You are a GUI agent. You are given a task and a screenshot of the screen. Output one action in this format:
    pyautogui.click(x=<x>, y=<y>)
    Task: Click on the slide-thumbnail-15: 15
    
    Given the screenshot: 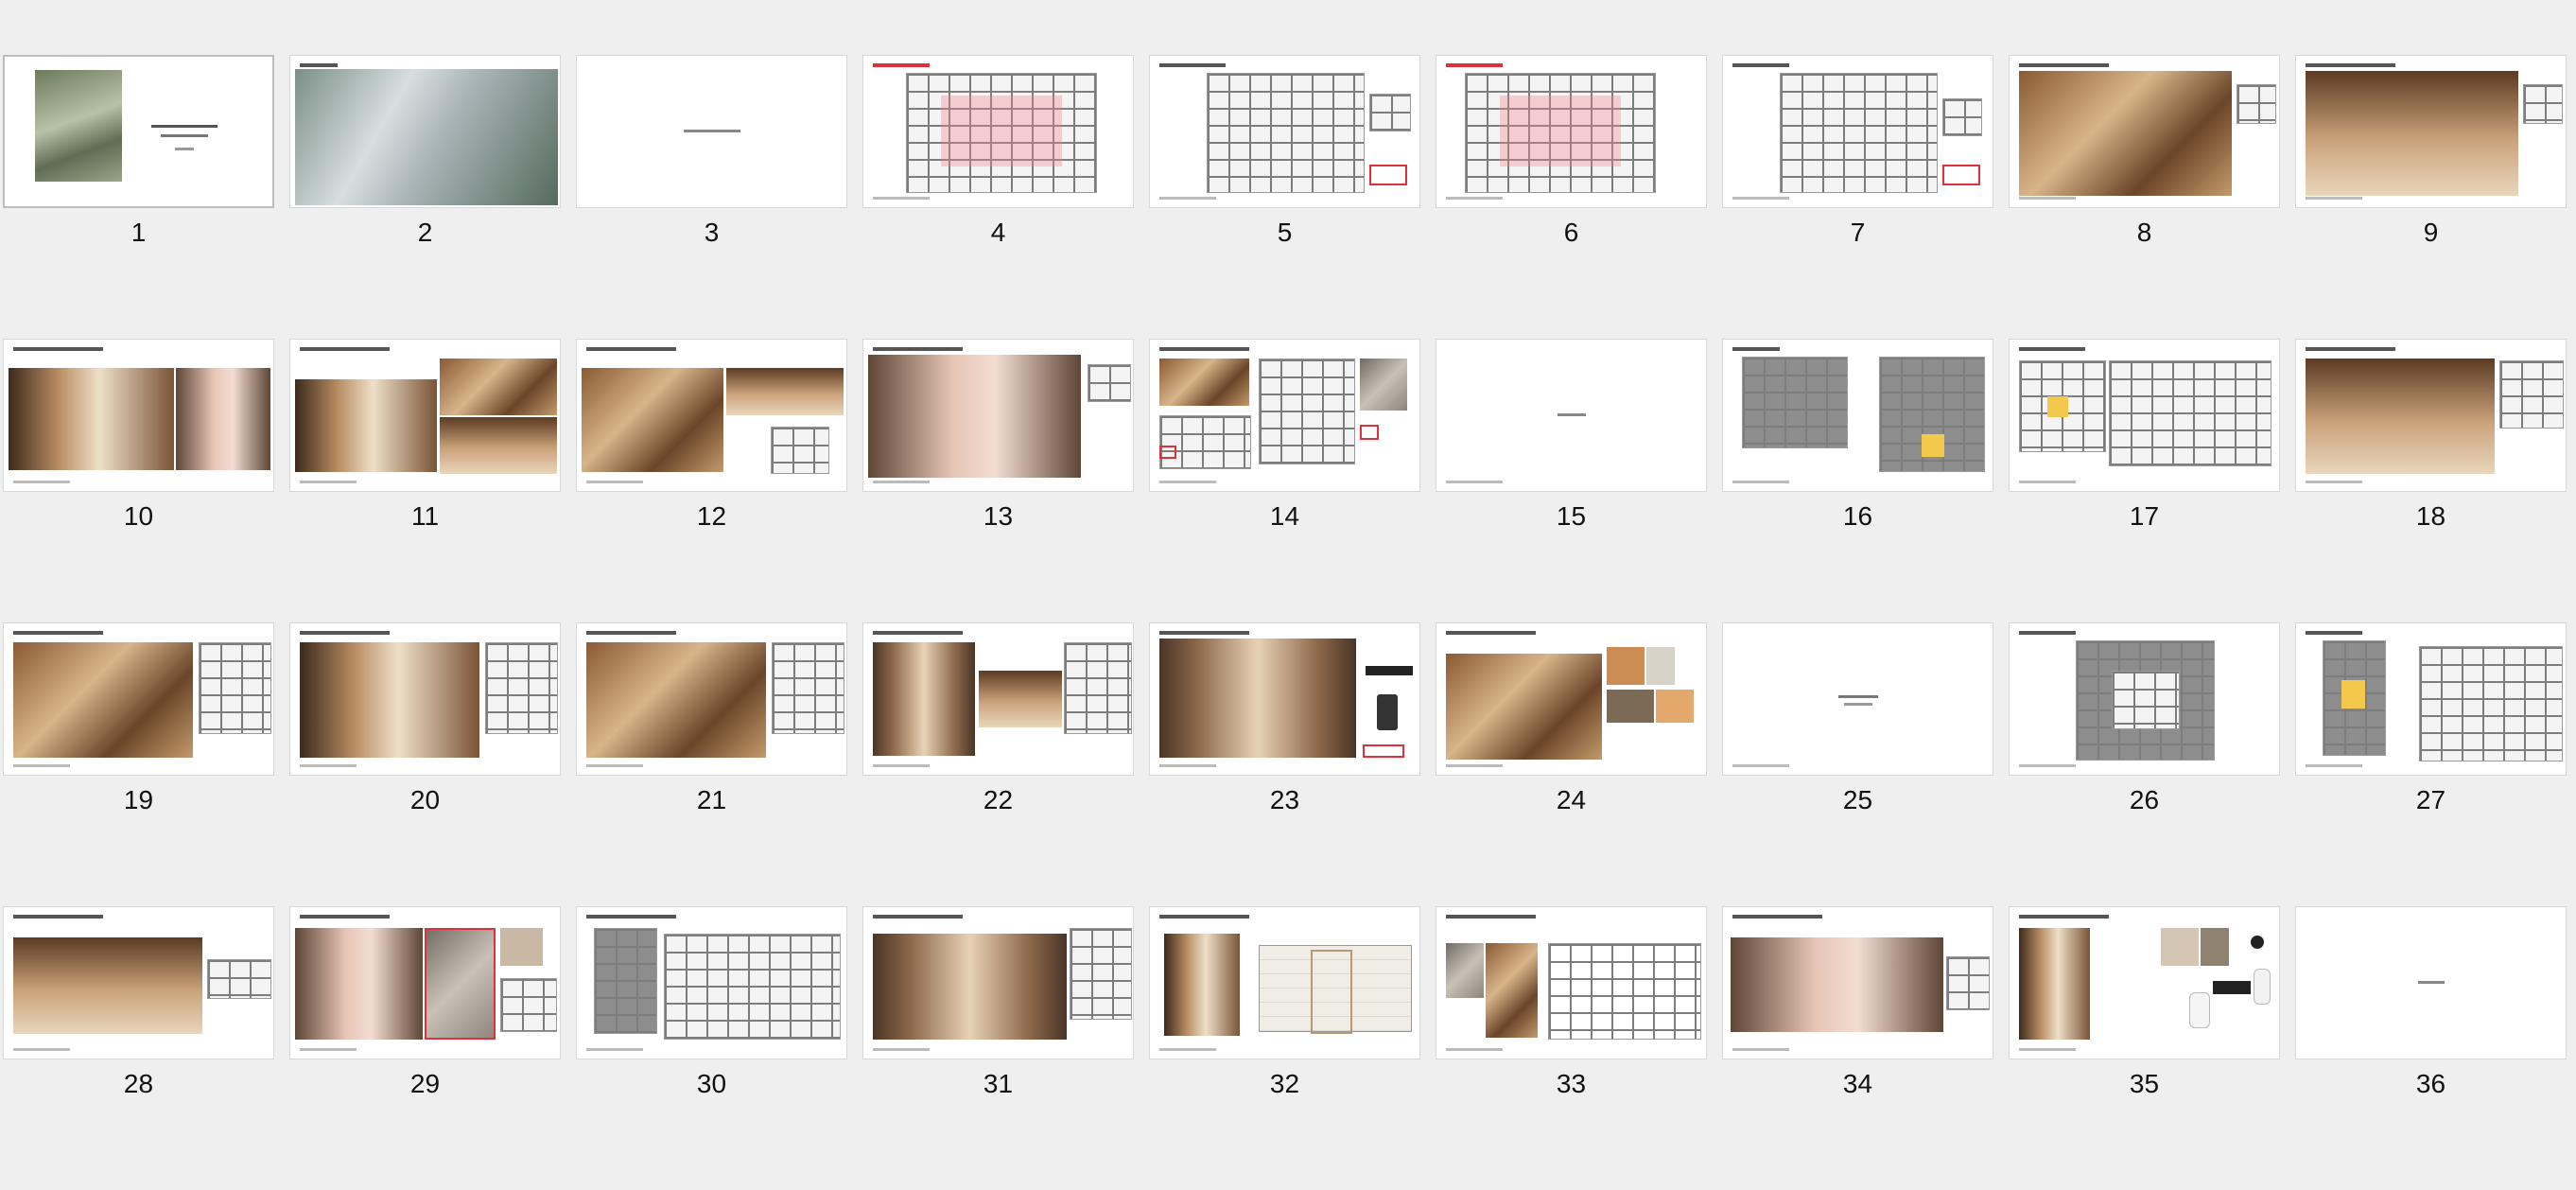 What is the action you would take?
    pyautogui.click(x=1571, y=480)
    